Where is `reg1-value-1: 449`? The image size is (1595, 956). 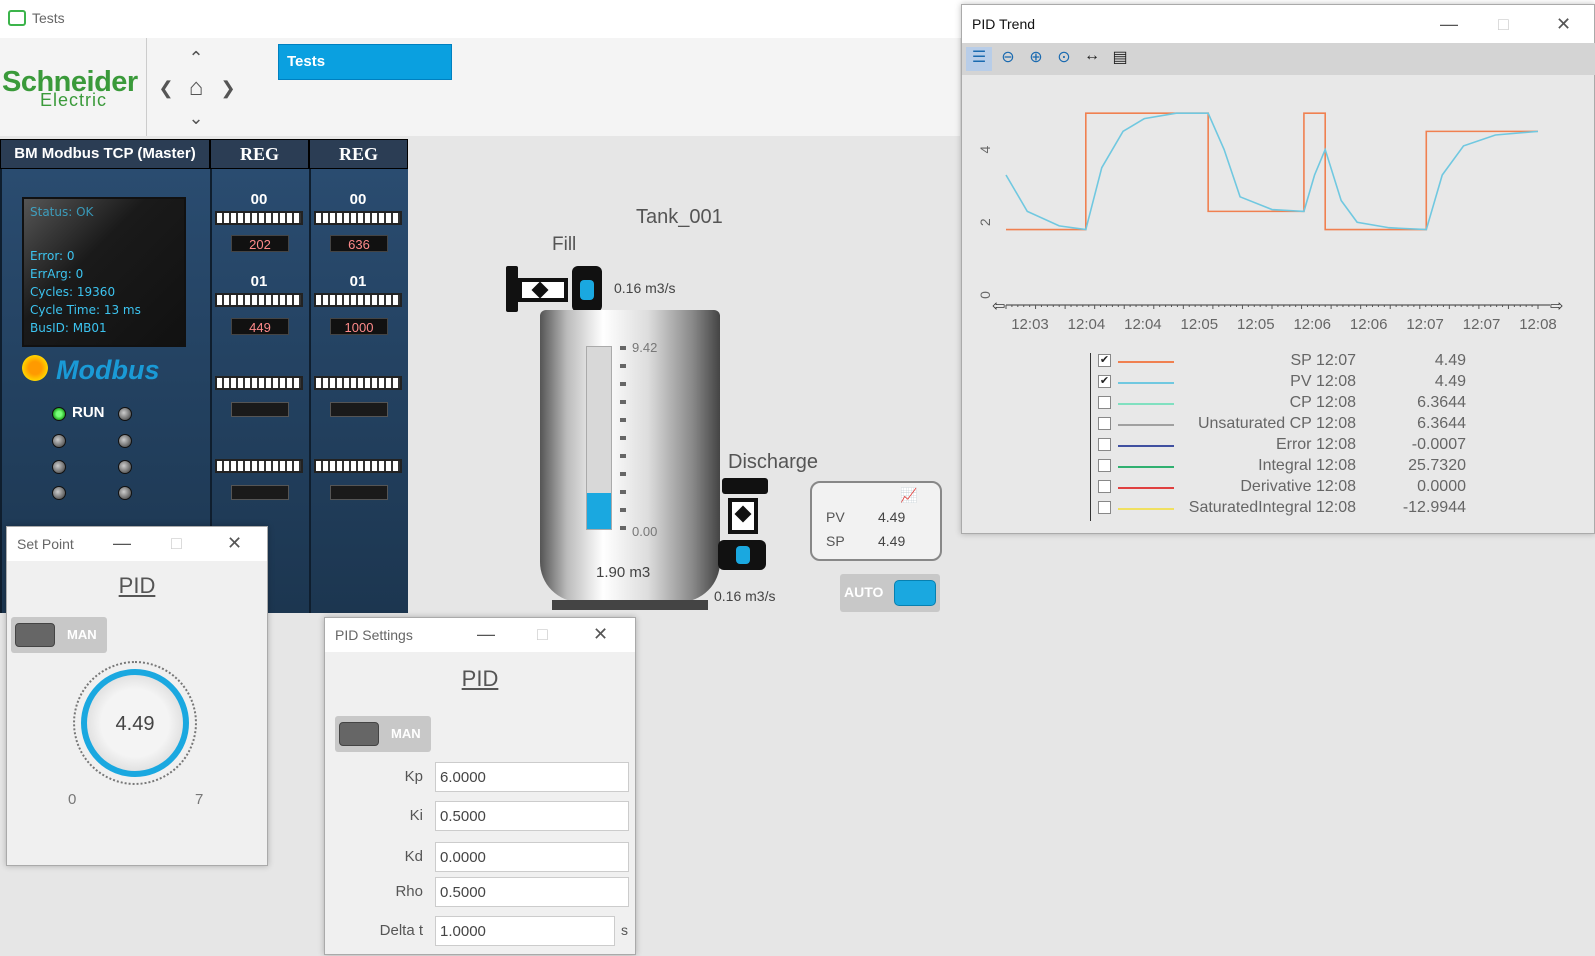 reg1-value-1: 449 is located at coordinates (260, 326).